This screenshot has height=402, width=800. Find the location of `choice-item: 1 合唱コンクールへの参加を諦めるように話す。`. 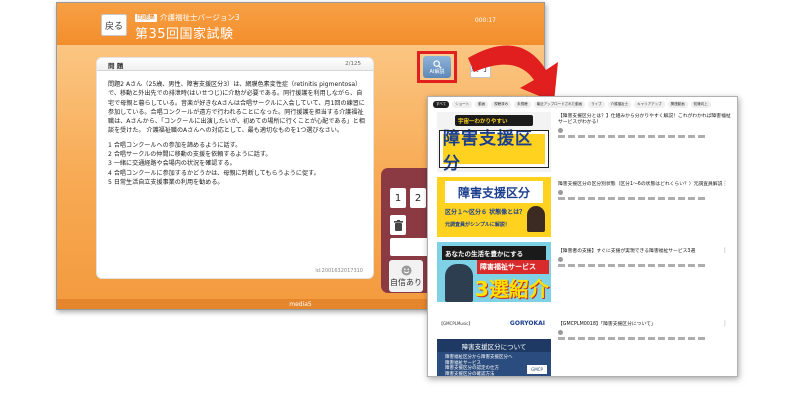

choice-item: 1 合唱コンクールへの参加を諦めるように話す。 is located at coordinates (175, 145).